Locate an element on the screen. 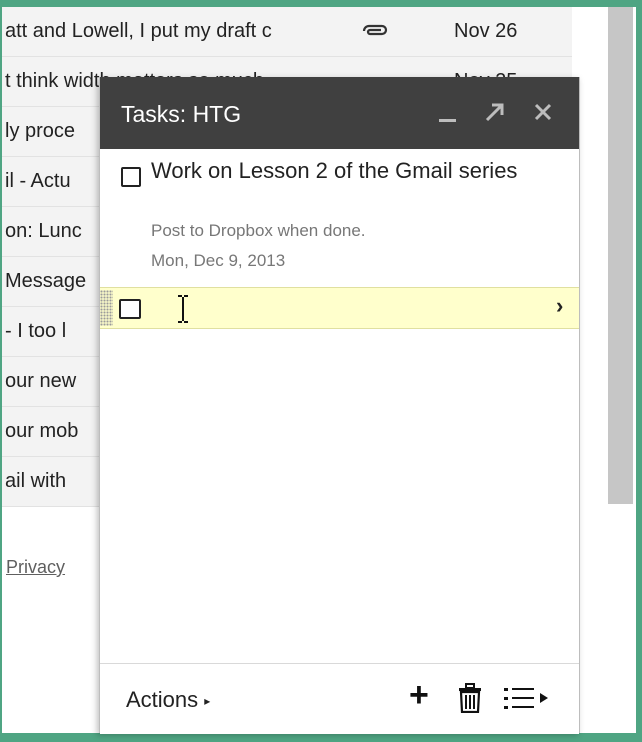 The height and width of the screenshot is (742, 642). task-details-chevron: › is located at coordinates (559, 306).